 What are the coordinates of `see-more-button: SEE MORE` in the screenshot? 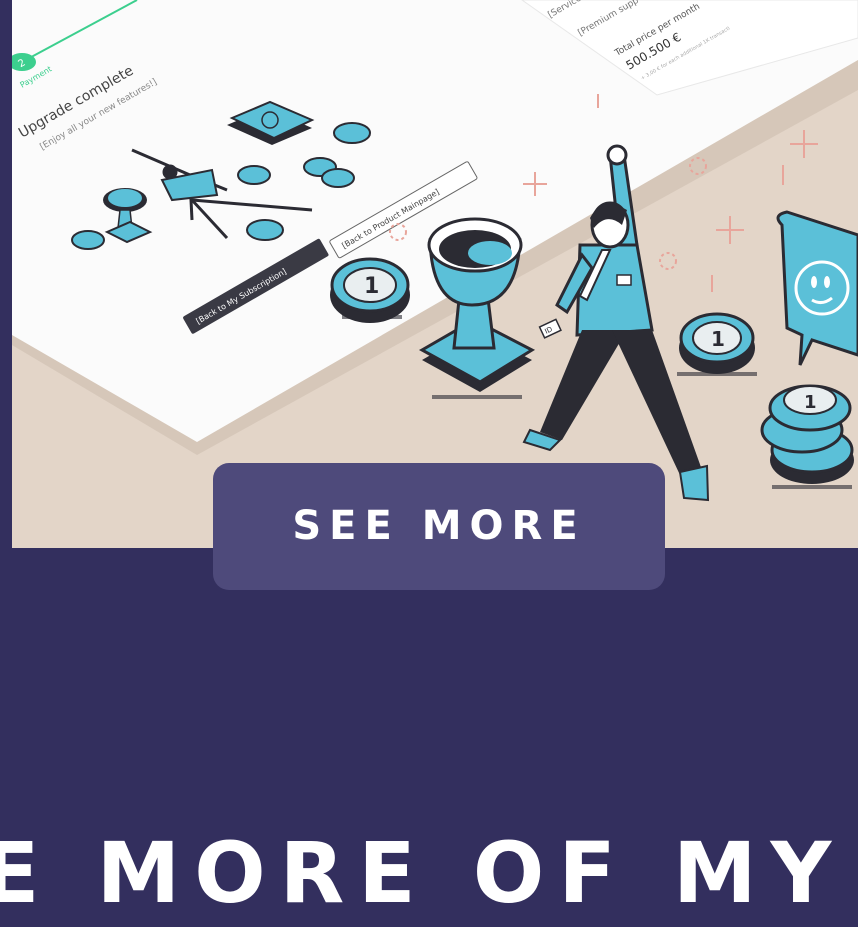 It's located at (439, 526).